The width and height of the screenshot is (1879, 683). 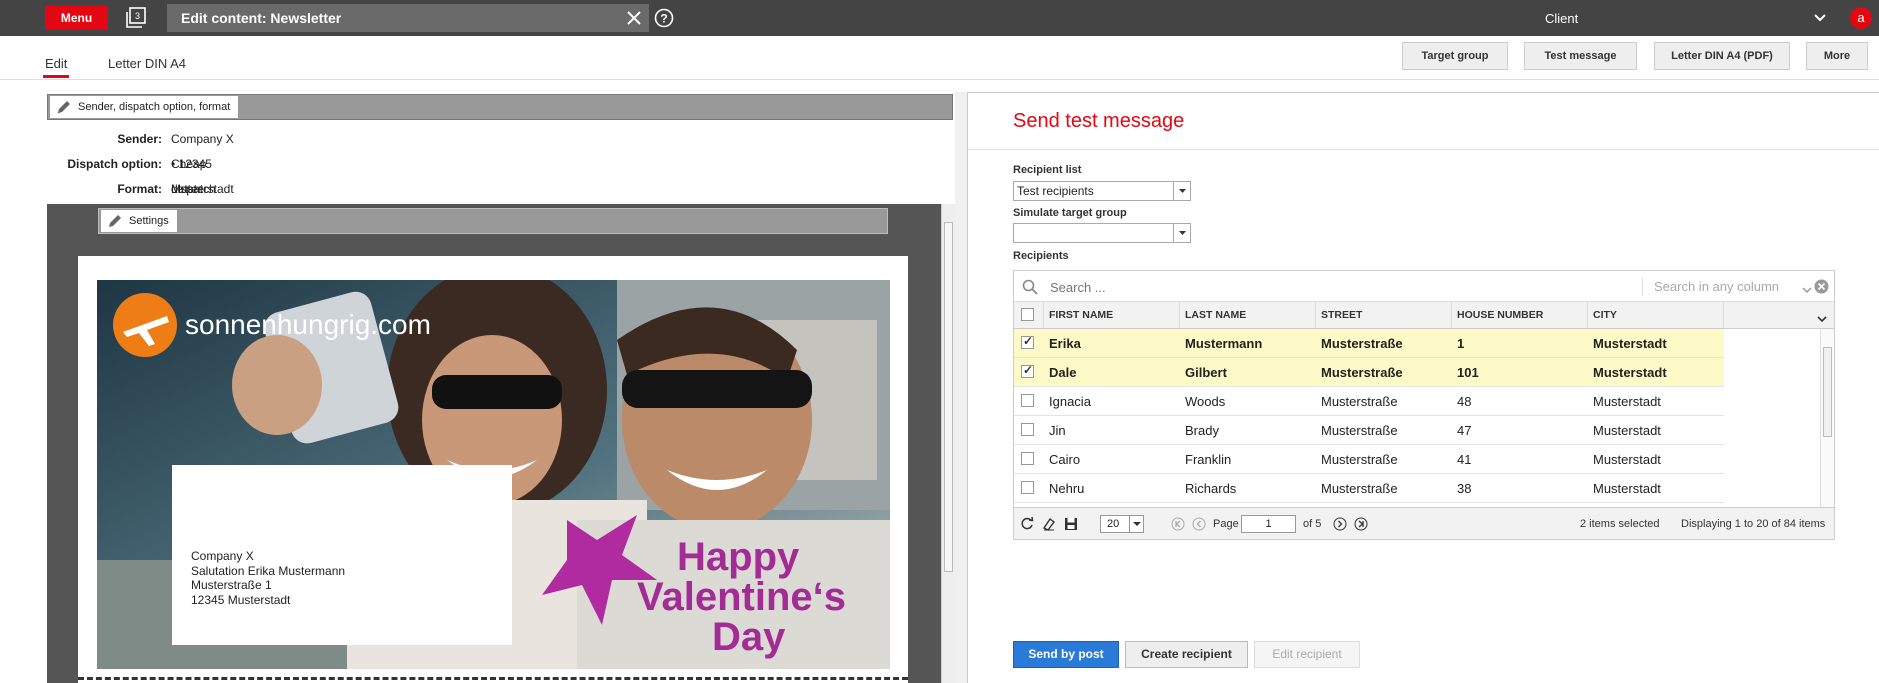 What do you see at coordinates (1468, 372) in the screenshot?
I see `cell-house-number: 101` at bounding box center [1468, 372].